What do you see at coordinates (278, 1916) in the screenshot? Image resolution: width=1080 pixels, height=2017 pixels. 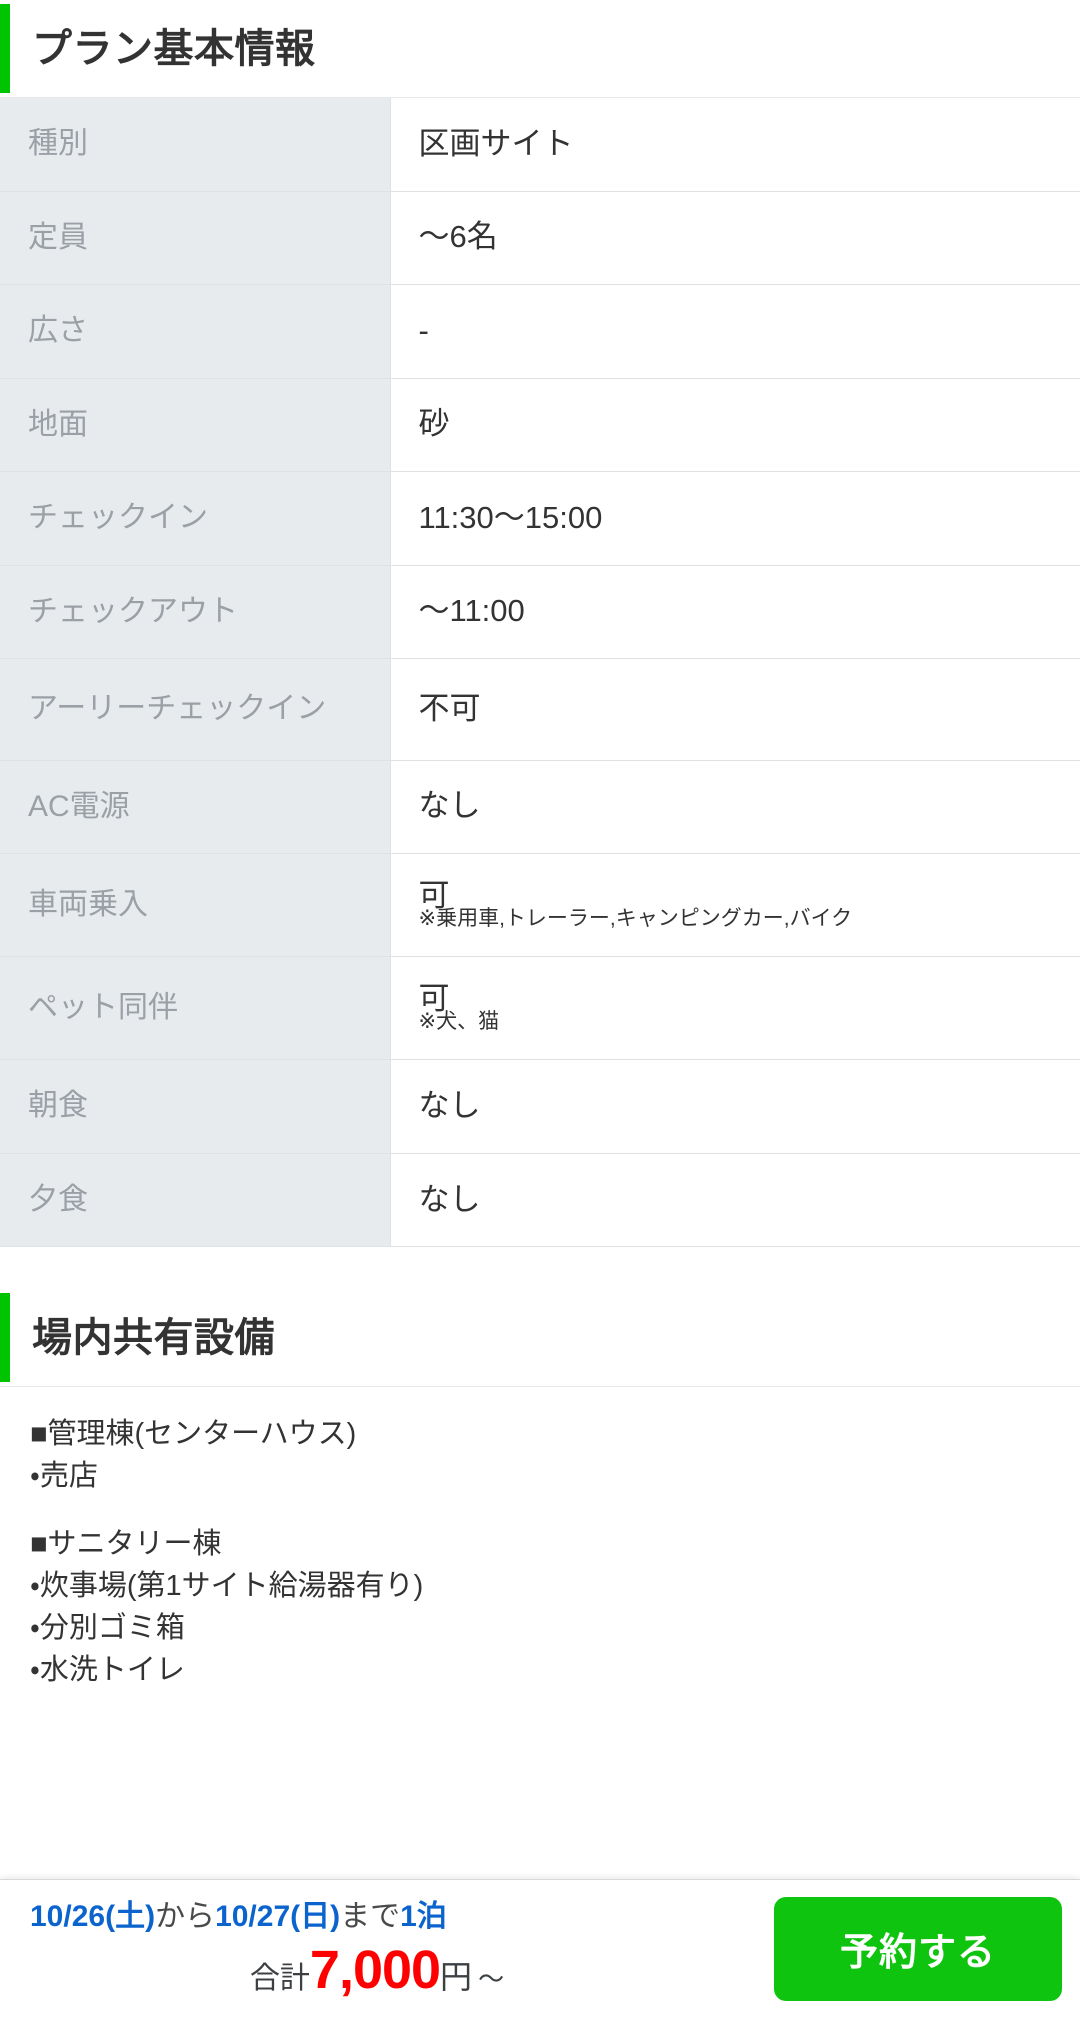 I see `checkout-date: 10/27(日)` at bounding box center [278, 1916].